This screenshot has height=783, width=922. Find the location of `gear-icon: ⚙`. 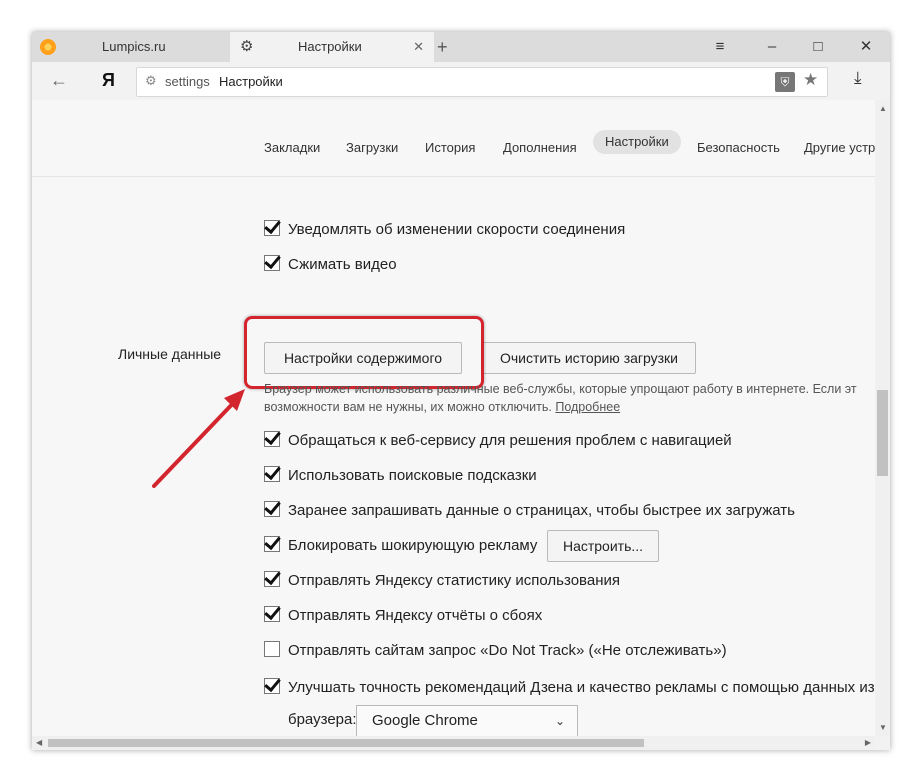

gear-icon: ⚙ is located at coordinates (247, 46).